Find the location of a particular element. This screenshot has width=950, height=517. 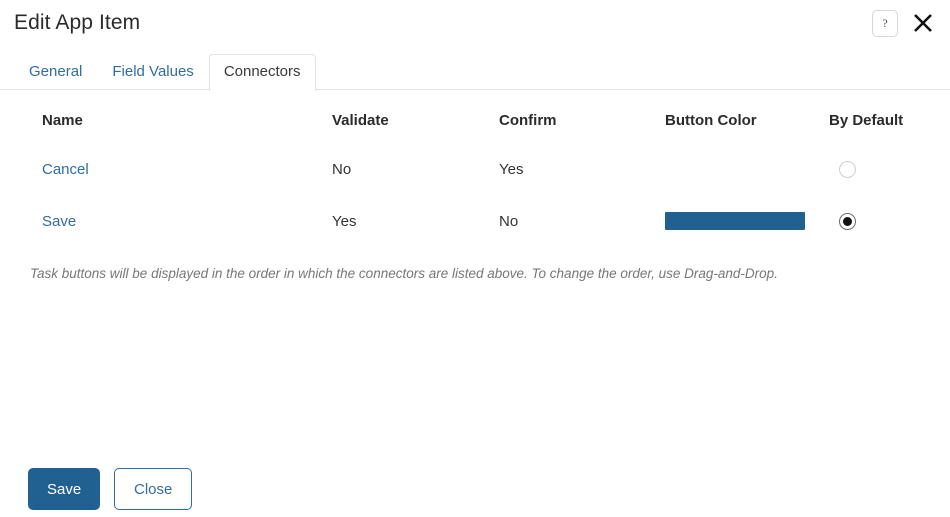

help-icon-button: ? is located at coordinates (885, 23).